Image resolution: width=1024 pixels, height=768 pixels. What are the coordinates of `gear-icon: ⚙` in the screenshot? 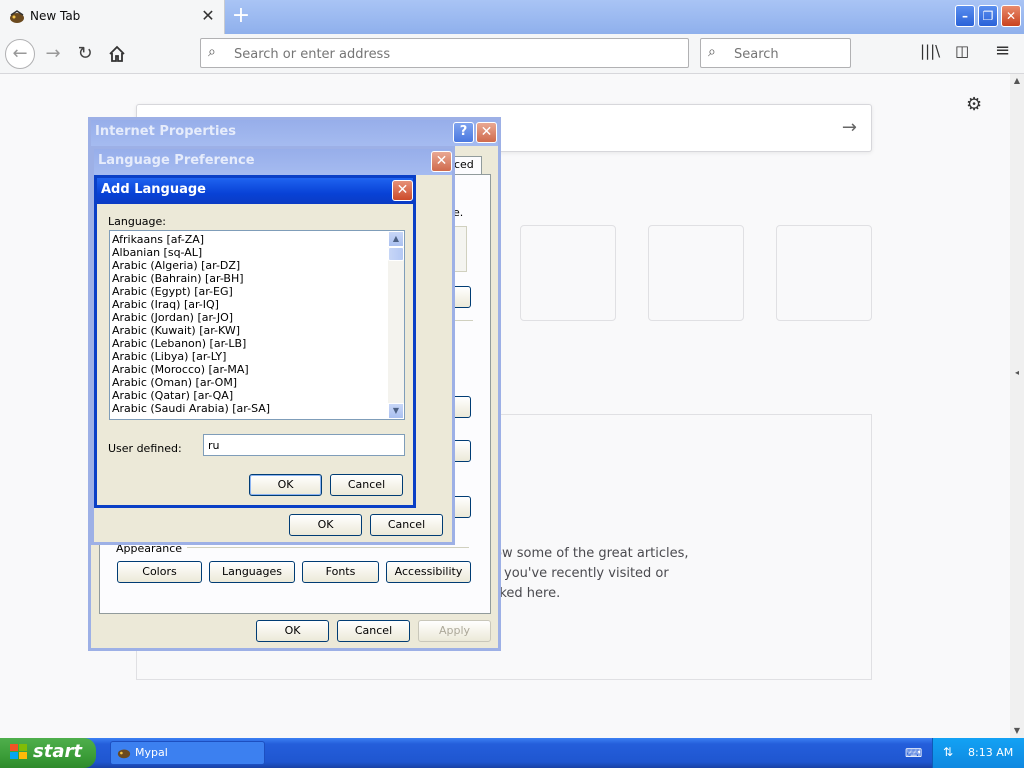 It's located at (974, 104).